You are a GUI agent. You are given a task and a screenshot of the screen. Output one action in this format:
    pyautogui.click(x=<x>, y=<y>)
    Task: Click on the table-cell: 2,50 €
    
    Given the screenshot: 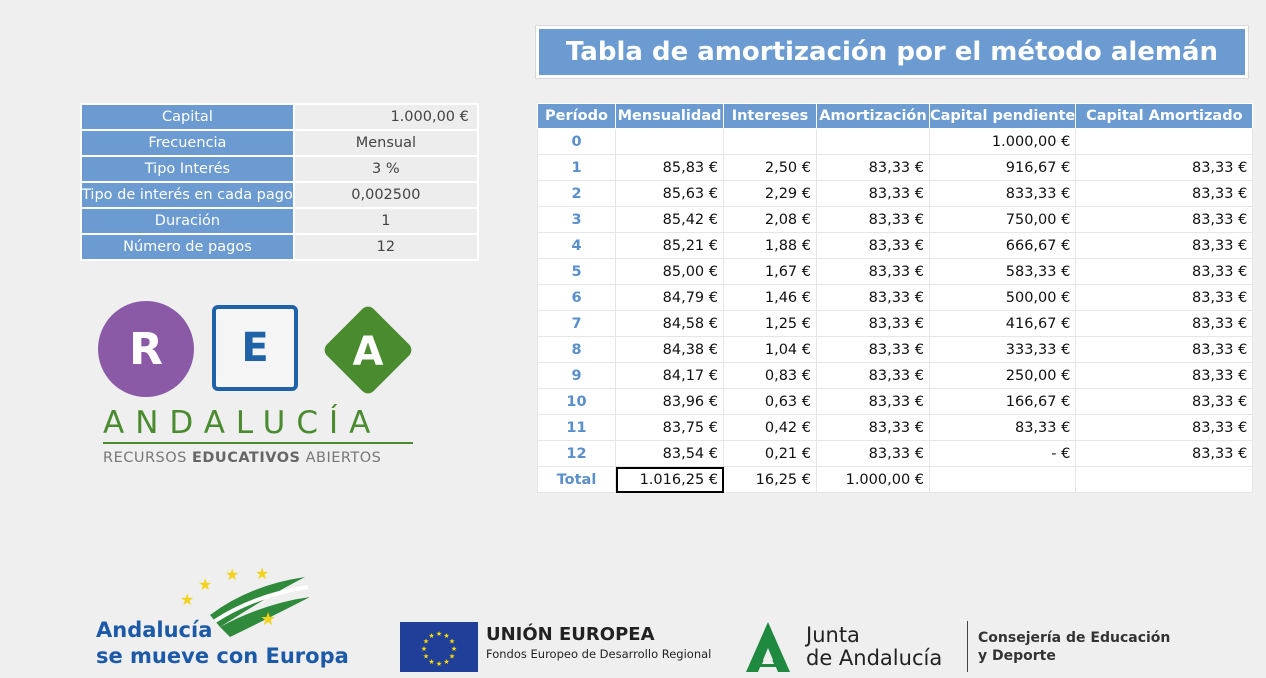 What is the action you would take?
    pyautogui.click(x=770, y=167)
    